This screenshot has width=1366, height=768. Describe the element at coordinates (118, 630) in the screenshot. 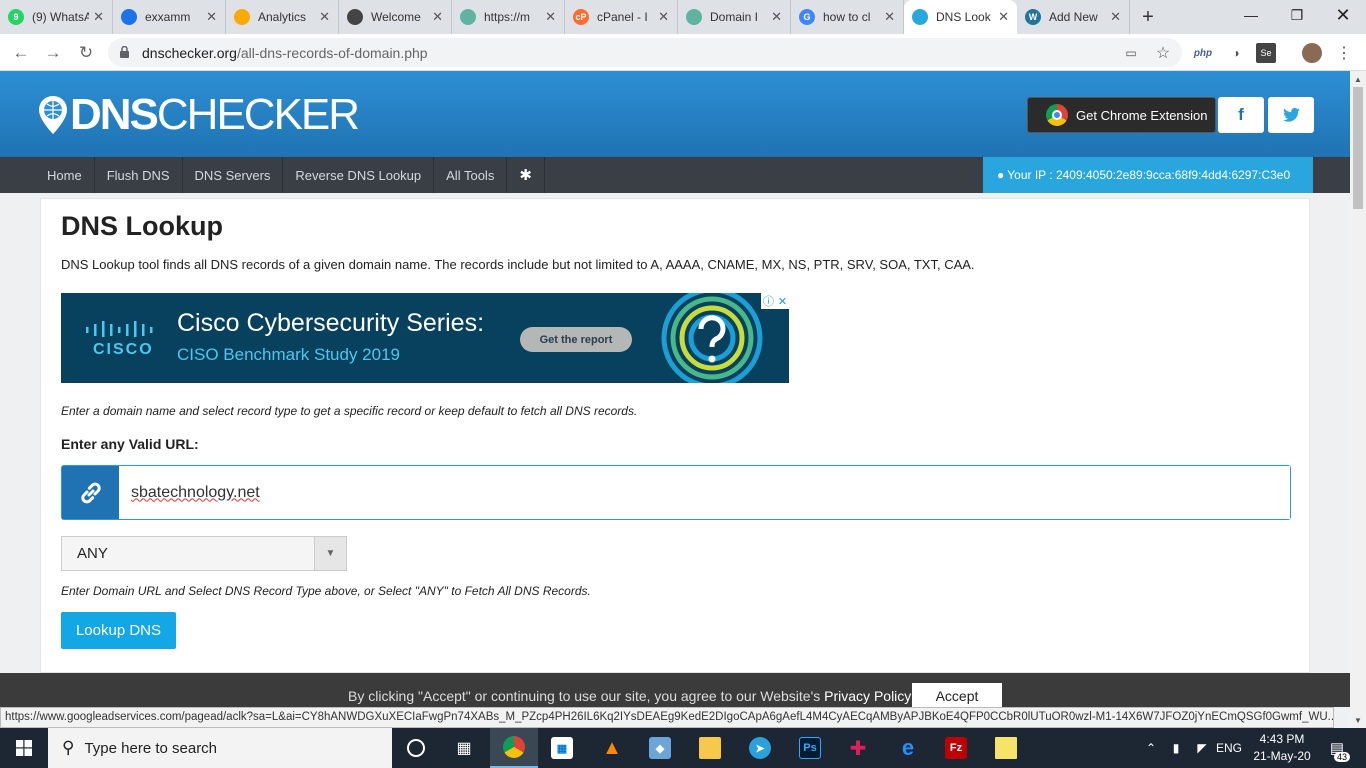

I see `lookup-dns-button: Lookup DNS` at that location.